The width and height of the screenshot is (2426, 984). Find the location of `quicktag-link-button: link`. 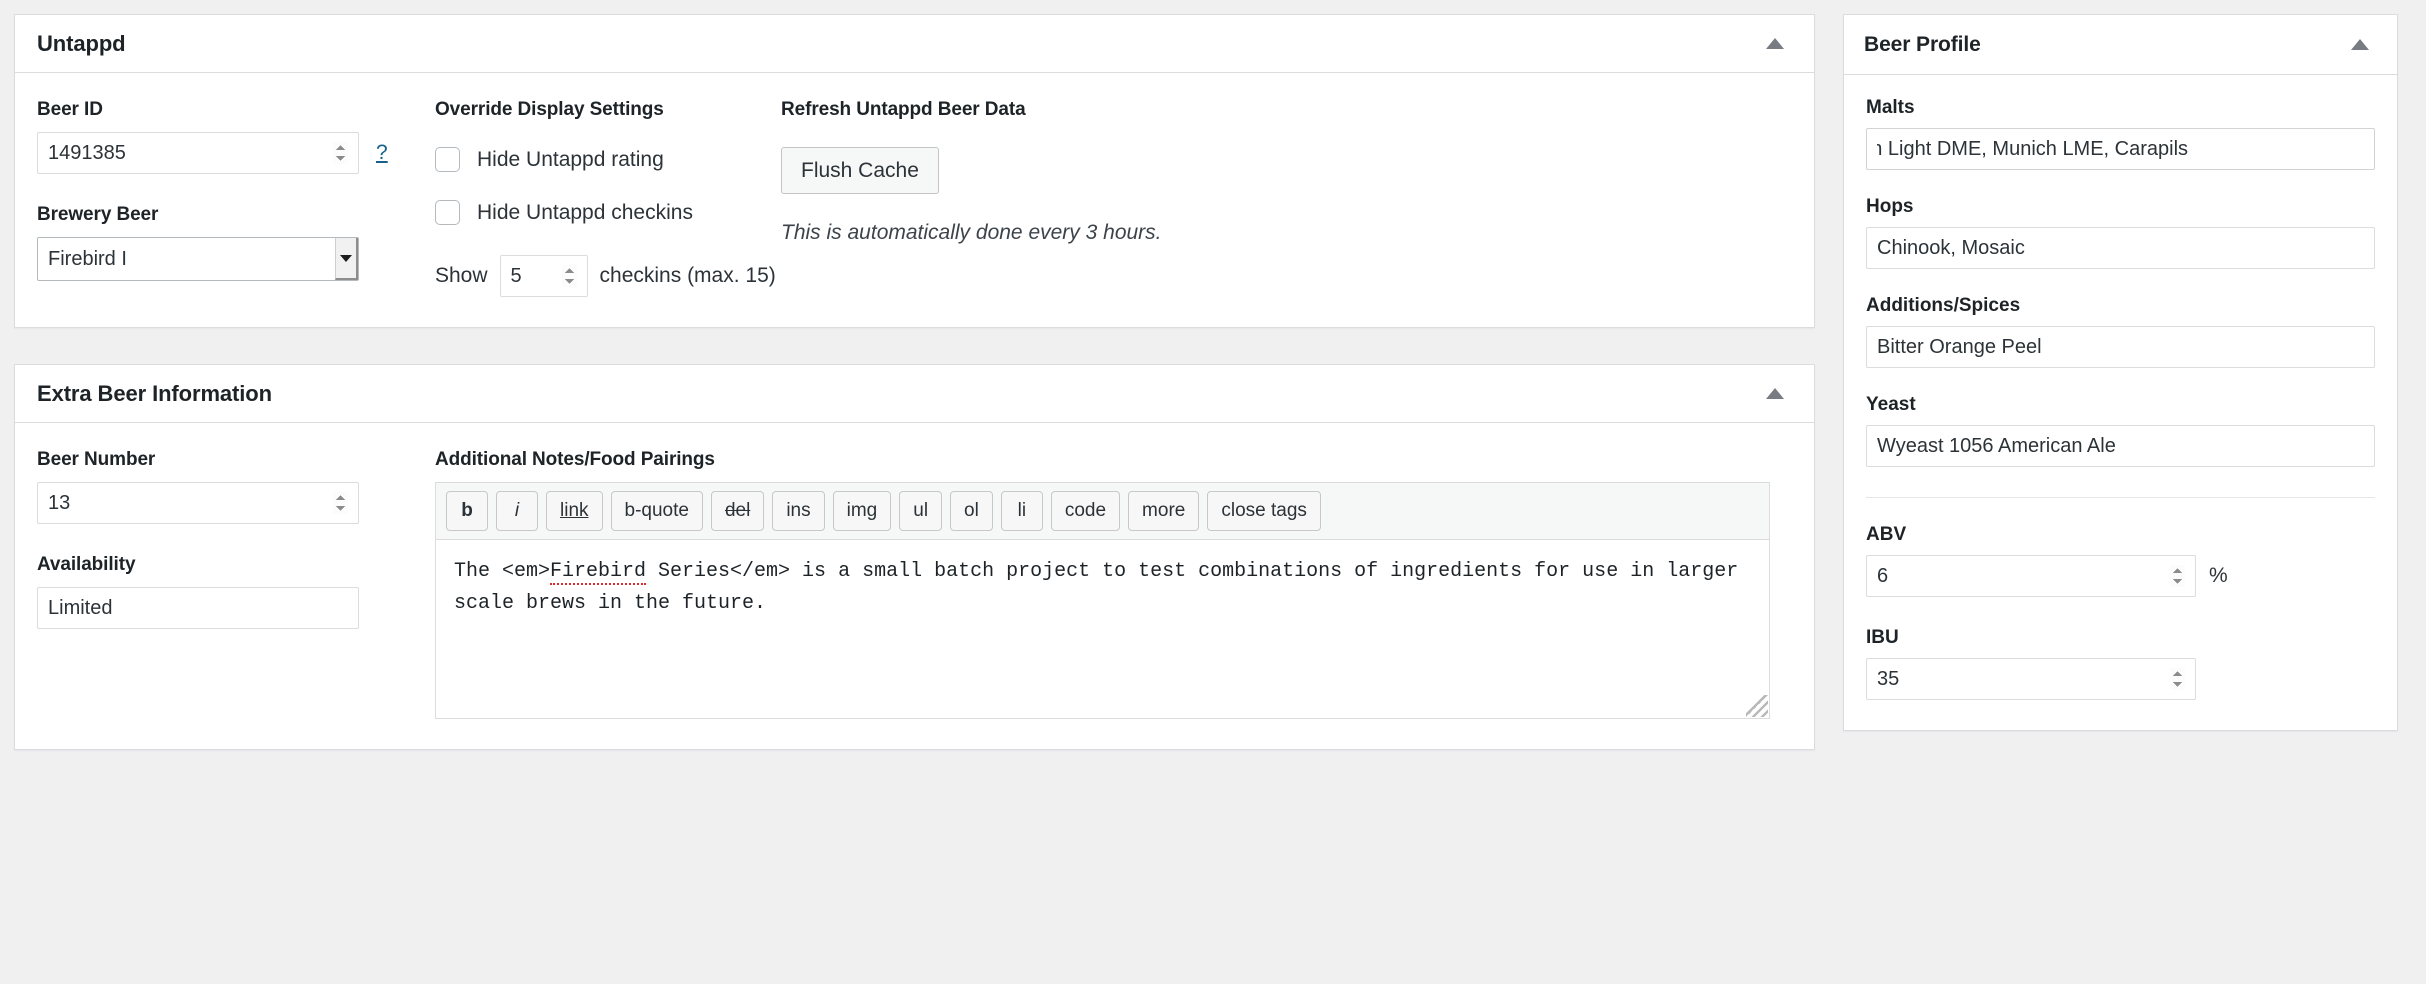

quicktag-link-button: link is located at coordinates (574, 511).